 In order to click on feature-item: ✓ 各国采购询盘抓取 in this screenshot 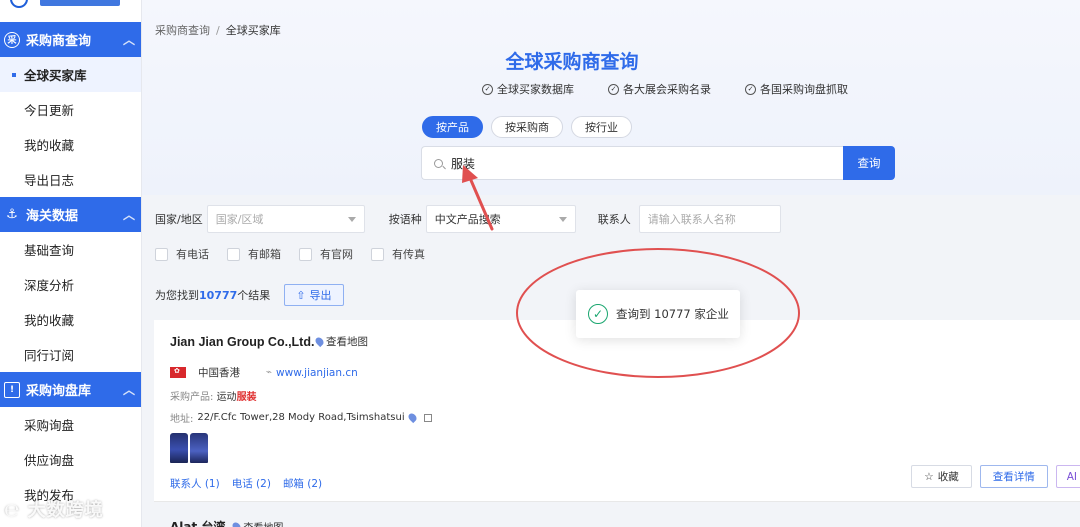, I will do `click(796, 89)`.